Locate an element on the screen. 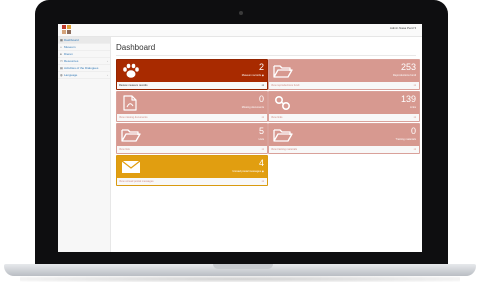 The height and width of the screenshot is (287, 480). panel-count: 4 is located at coordinates (261, 163).